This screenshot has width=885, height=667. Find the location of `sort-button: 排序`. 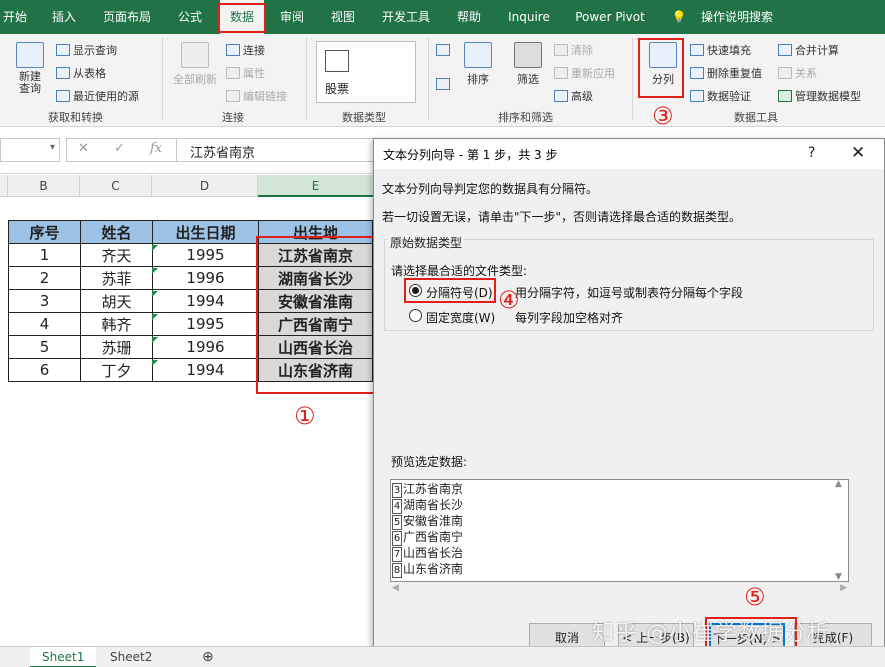

sort-button: 排序 is located at coordinates (478, 64).